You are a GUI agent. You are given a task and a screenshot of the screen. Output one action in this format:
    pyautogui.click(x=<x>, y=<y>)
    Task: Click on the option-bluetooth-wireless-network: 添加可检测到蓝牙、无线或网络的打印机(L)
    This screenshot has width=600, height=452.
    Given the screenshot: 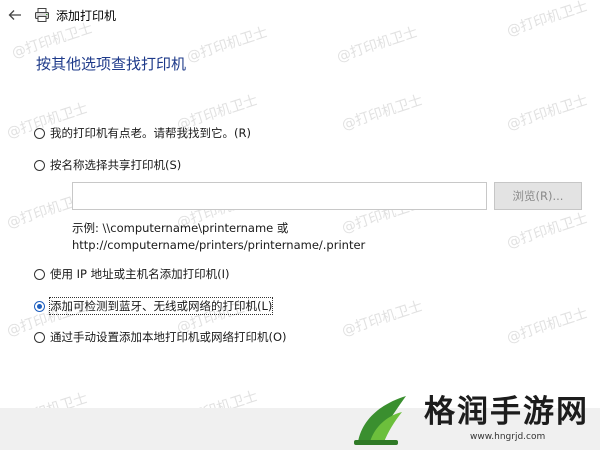 What is the action you would take?
    pyautogui.click(x=154, y=306)
    